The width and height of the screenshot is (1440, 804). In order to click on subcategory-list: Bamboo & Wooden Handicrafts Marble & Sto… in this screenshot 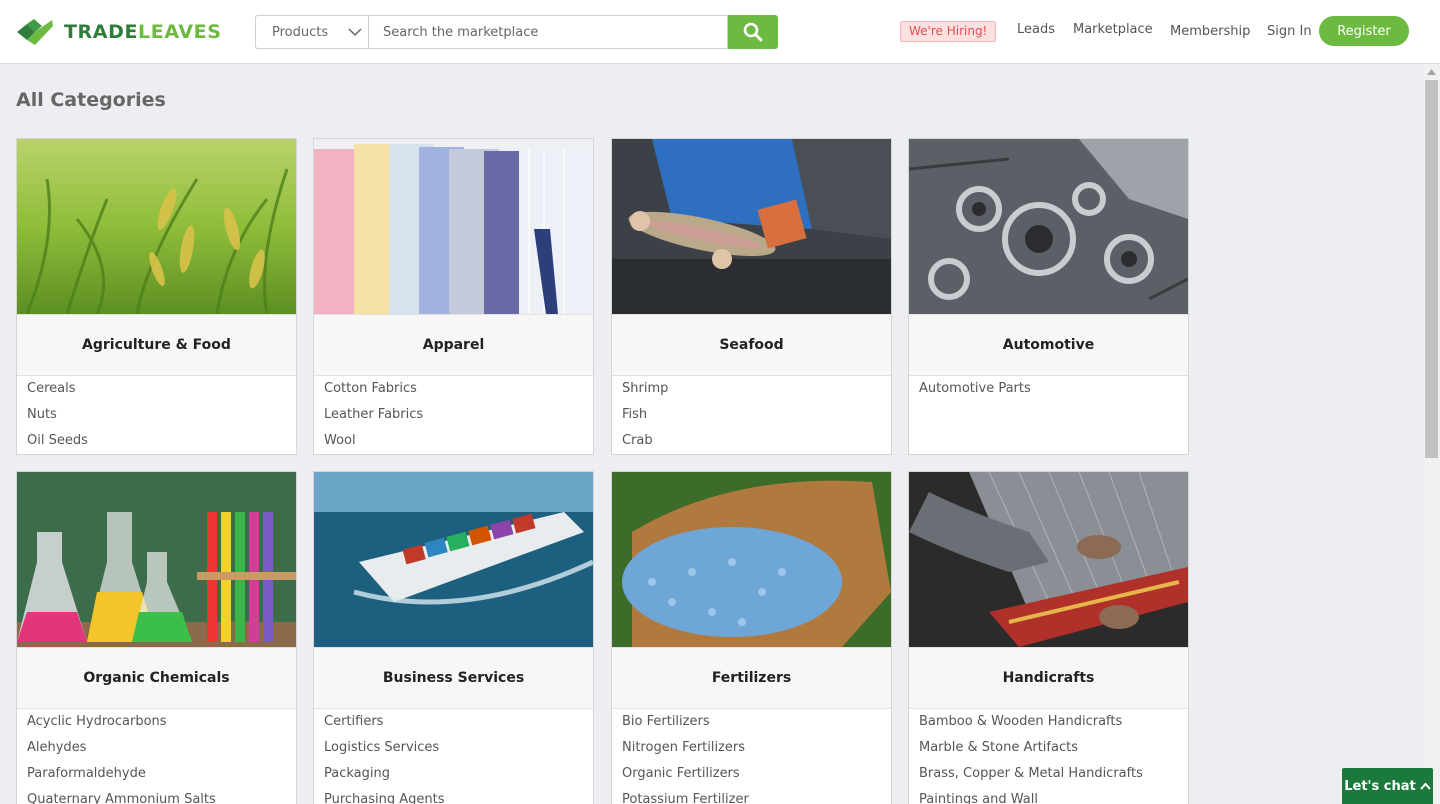, I will do `click(1048, 756)`.